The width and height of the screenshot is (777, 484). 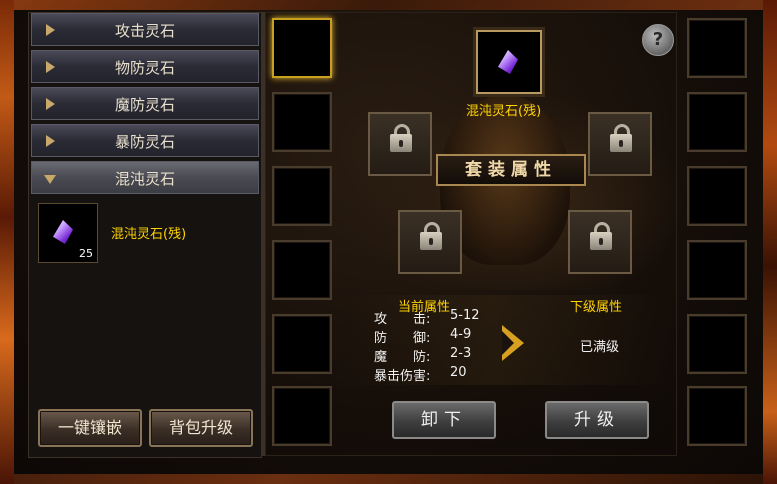 I want to click on category-label: 暴防灵石, so click(x=144, y=142).